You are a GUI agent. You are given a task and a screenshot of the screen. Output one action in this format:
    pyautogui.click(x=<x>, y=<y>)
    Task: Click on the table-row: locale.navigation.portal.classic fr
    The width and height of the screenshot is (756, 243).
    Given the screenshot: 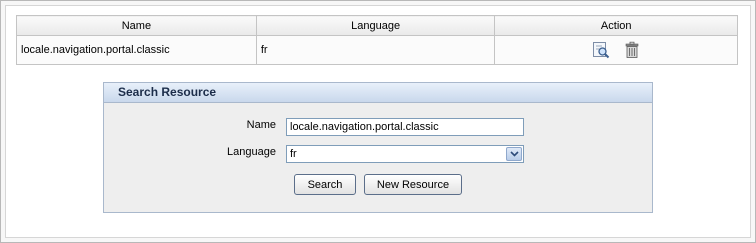 What is the action you would take?
    pyautogui.click(x=377, y=50)
    